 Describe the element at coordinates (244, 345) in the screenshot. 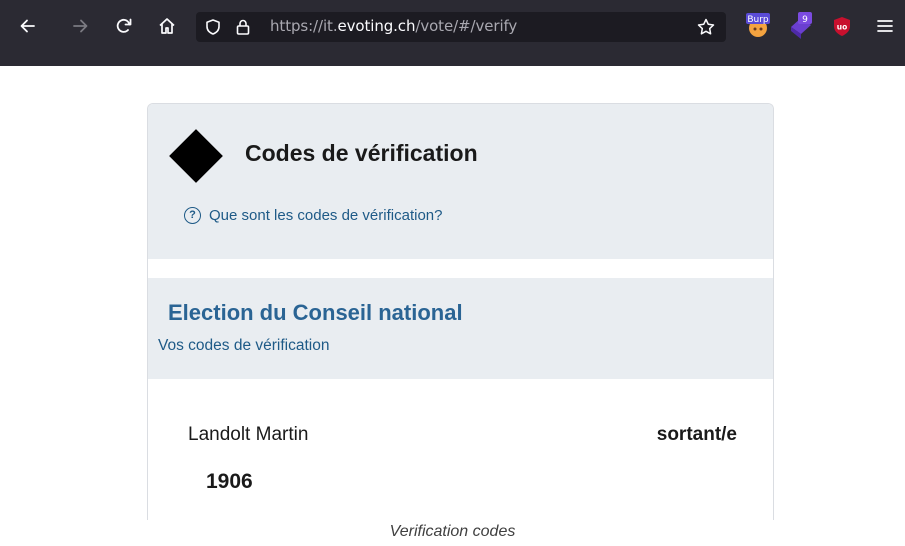

I see `election-subtitle: Vos codes de vérification` at that location.